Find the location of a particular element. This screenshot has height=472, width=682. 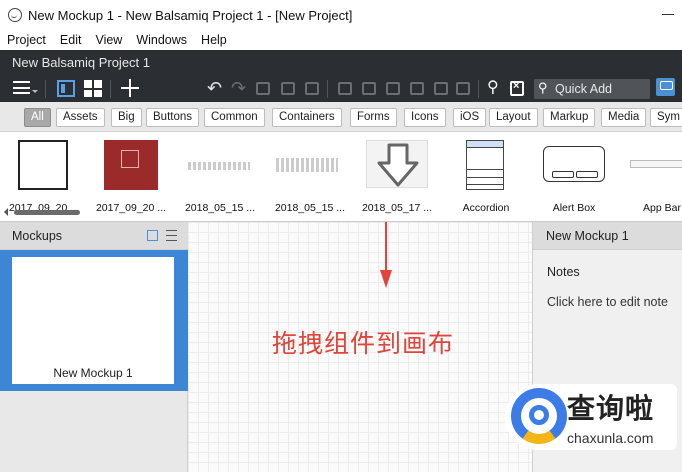

menu-edit: Edit is located at coordinates (71, 40).